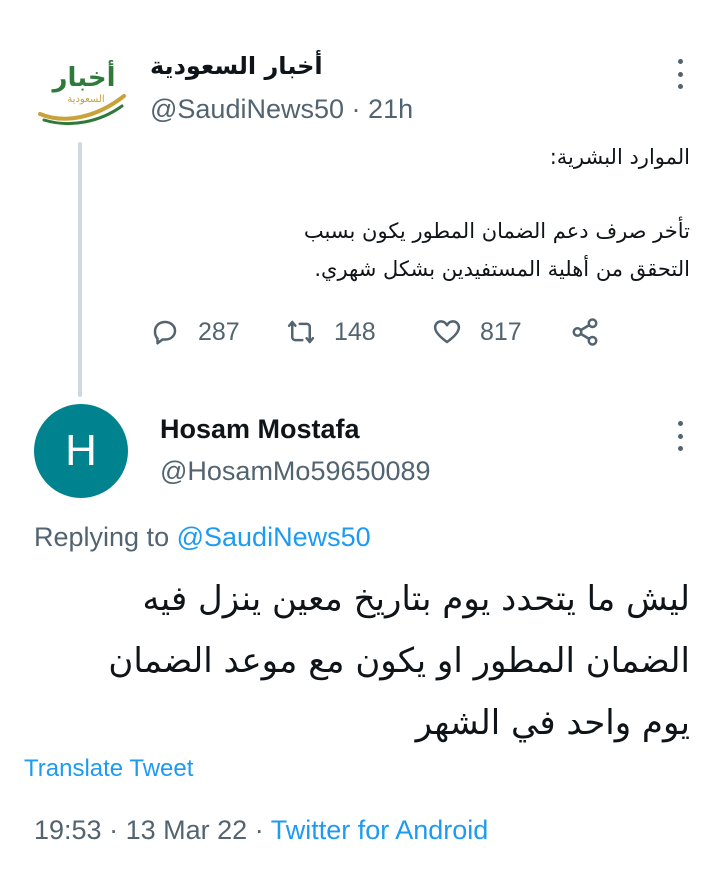 The height and width of the screenshot is (871, 720). What do you see at coordinates (68, 830) in the screenshot?
I see `tweet-time: 19:53` at bounding box center [68, 830].